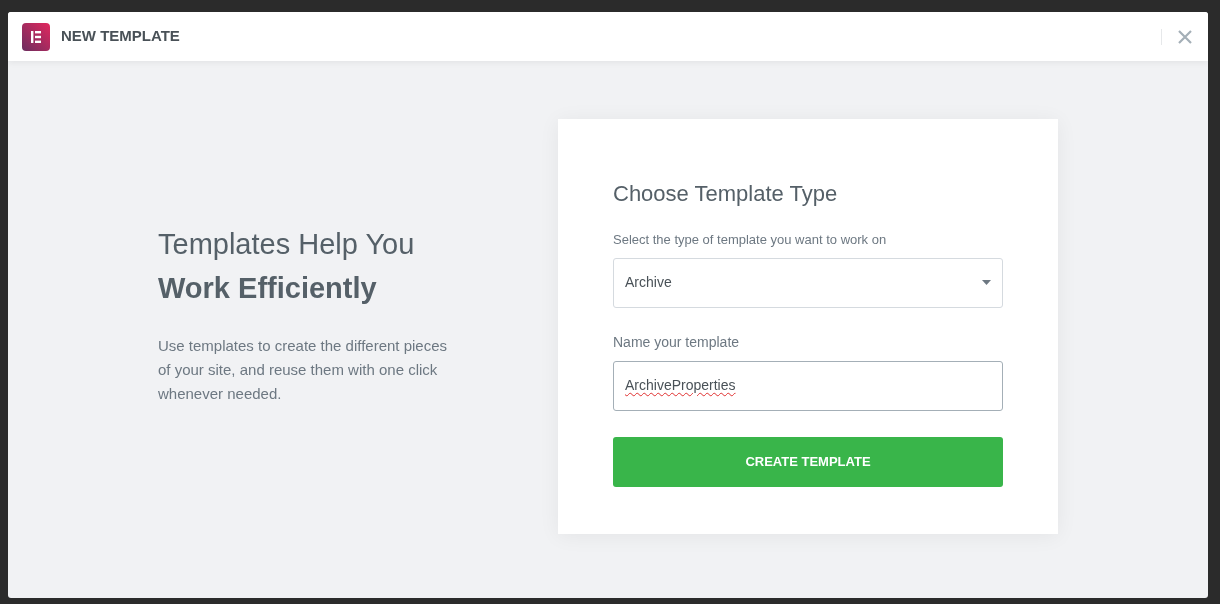 Image resolution: width=1220 pixels, height=604 pixels. I want to click on name-label: Name your template, so click(677, 342).